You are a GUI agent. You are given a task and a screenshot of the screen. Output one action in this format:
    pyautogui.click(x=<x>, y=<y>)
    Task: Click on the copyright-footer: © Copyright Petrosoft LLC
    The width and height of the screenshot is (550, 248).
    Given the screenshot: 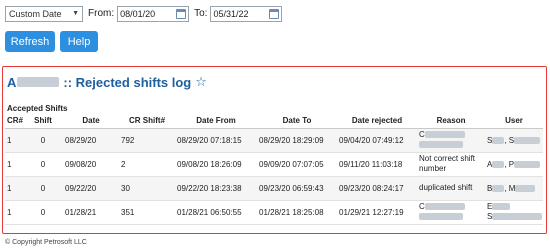 What is the action you would take?
    pyautogui.click(x=46, y=242)
    